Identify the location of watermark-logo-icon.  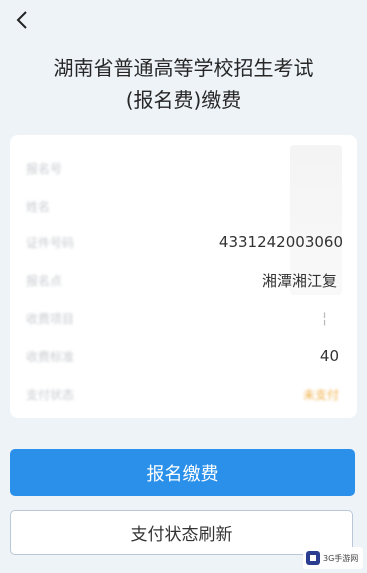
(313, 558).